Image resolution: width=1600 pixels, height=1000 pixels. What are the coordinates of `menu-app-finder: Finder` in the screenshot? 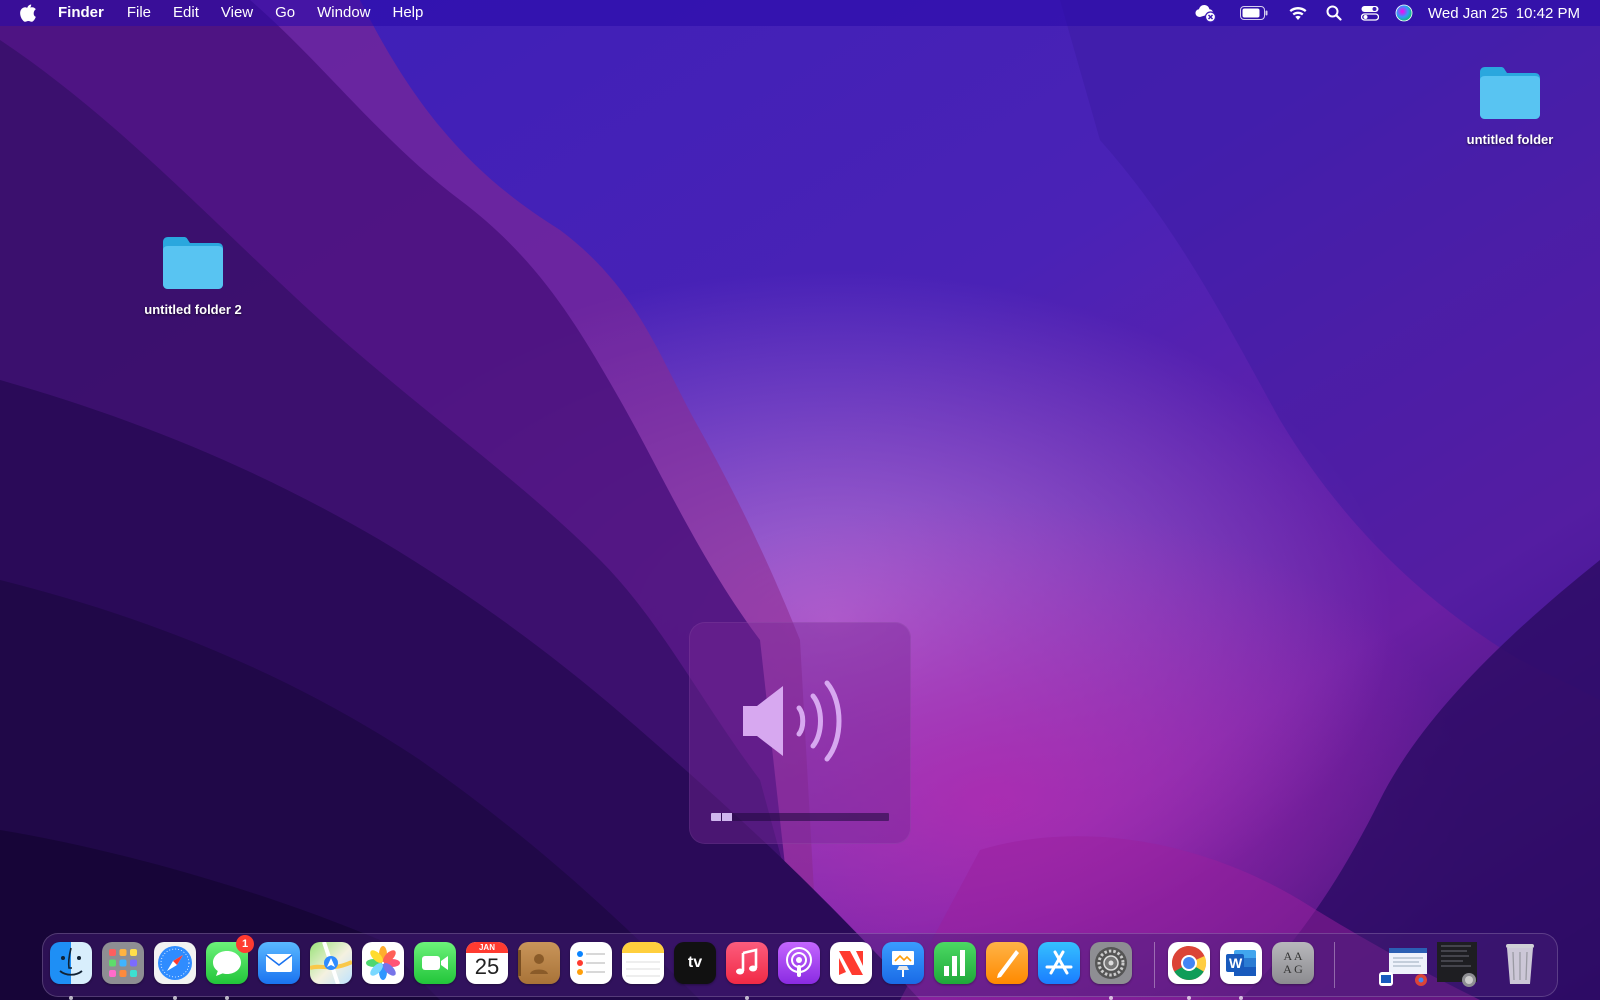 It's located at (81, 13).